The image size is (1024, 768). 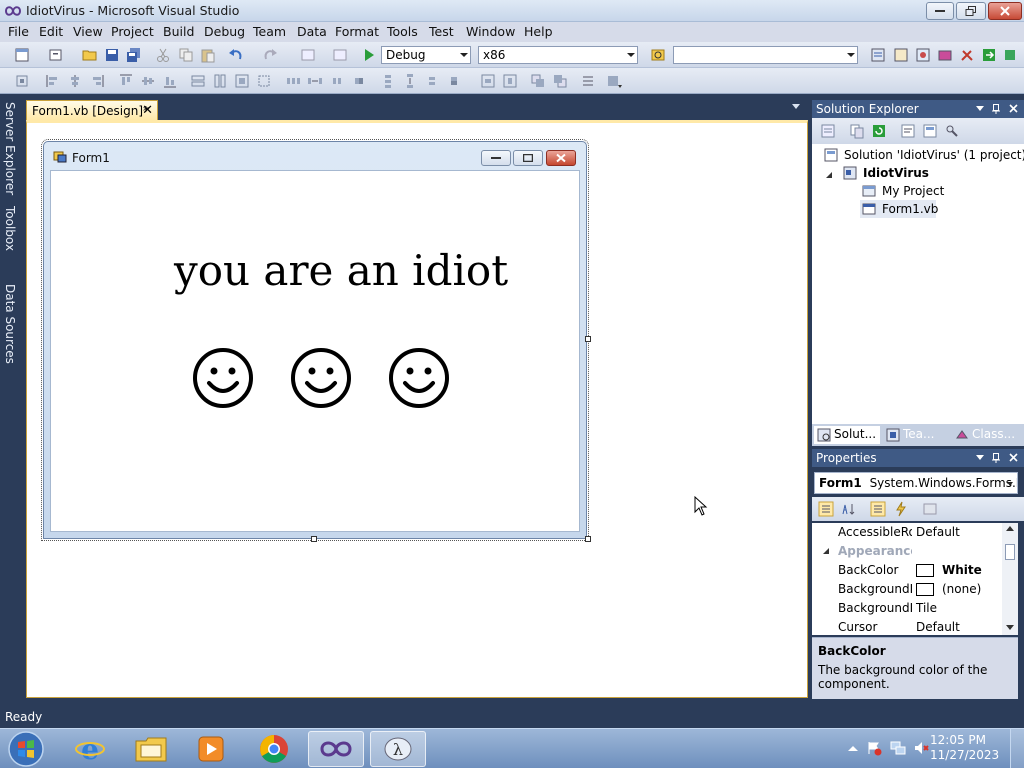 I want to click on object-browser-icon, so click(x=923, y=55).